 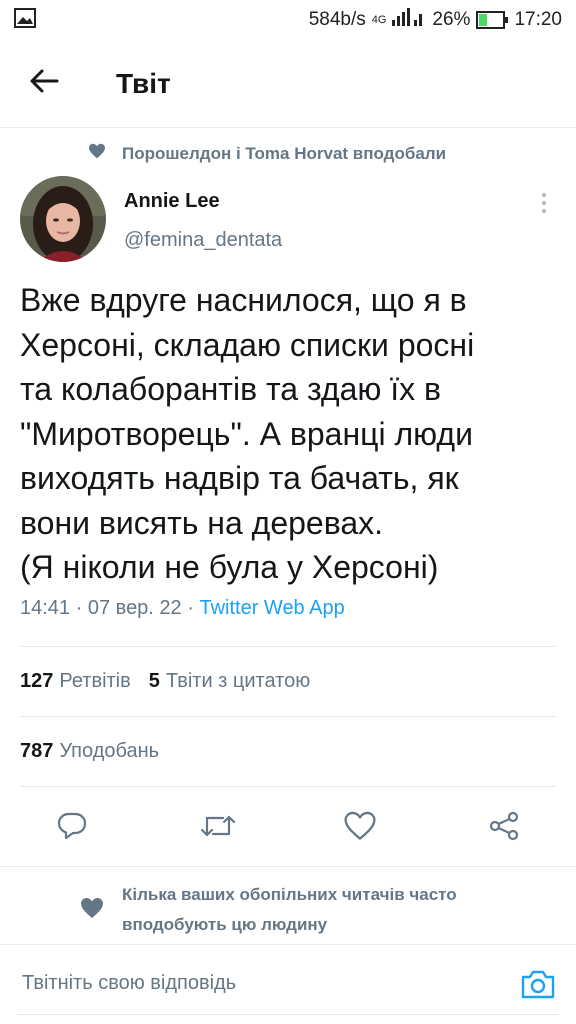 I want to click on likes-label: Уподобань, so click(x=109, y=751).